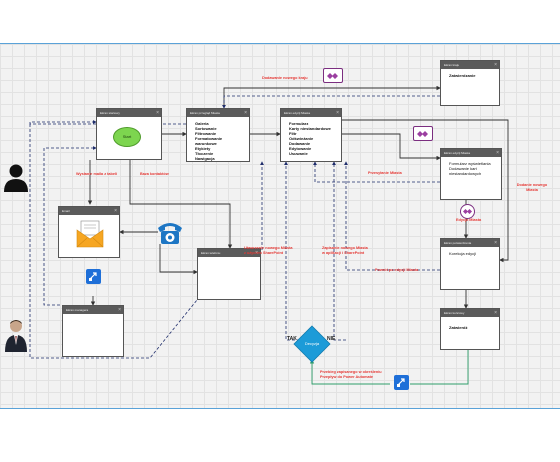 This screenshot has height=462, width=560. Describe the element at coordinates (77, 310) in the screenshot. I see `manager-window-title: Ekran managera` at that location.